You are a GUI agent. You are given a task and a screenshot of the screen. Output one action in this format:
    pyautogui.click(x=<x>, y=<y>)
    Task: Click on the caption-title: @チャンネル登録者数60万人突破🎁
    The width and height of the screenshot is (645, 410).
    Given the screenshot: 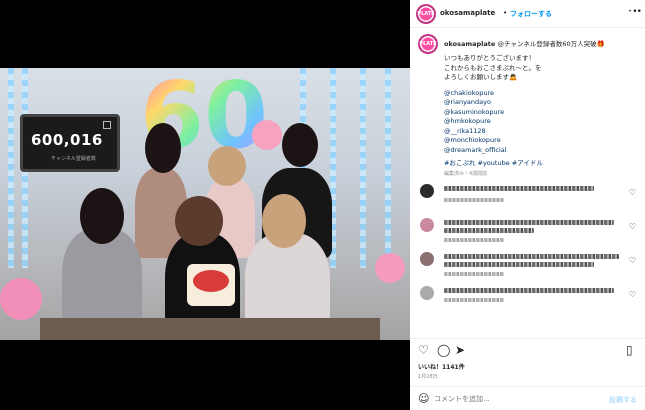 What is the action you would take?
    pyautogui.click(x=551, y=44)
    